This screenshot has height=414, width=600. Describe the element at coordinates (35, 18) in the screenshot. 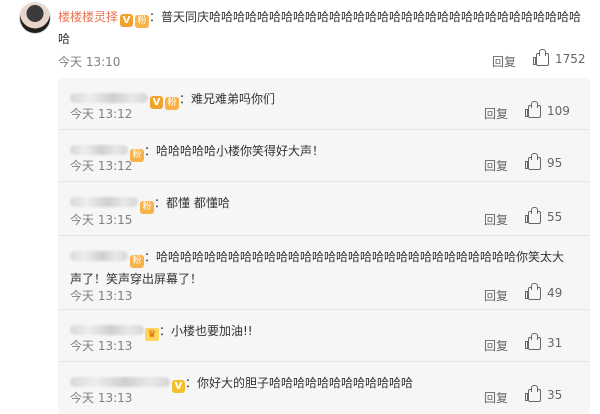

I see `avatar` at that location.